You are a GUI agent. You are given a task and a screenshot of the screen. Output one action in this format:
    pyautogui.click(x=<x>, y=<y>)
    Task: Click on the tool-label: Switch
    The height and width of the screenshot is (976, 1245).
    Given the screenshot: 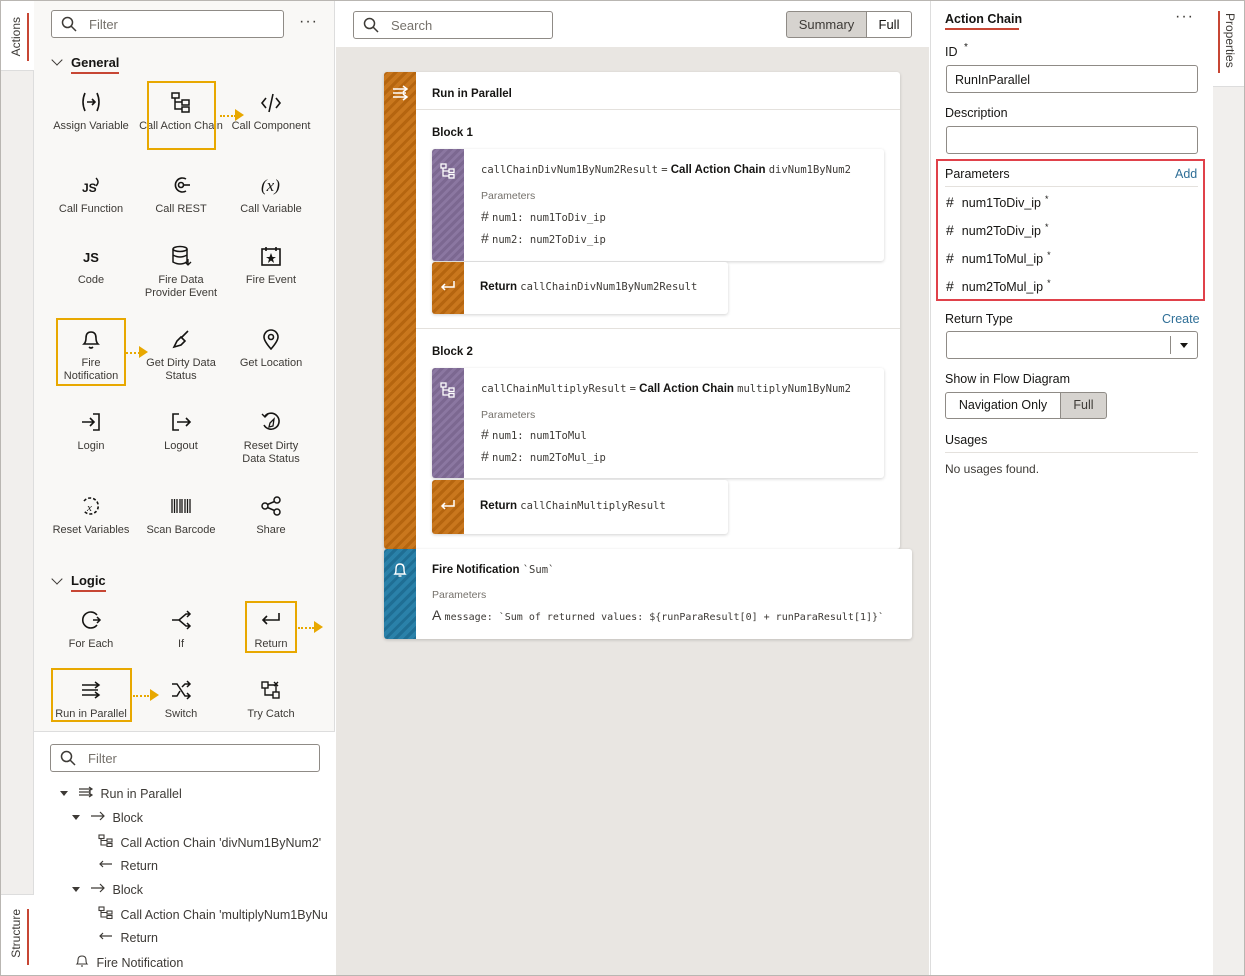 What is the action you would take?
    pyautogui.click(x=181, y=714)
    